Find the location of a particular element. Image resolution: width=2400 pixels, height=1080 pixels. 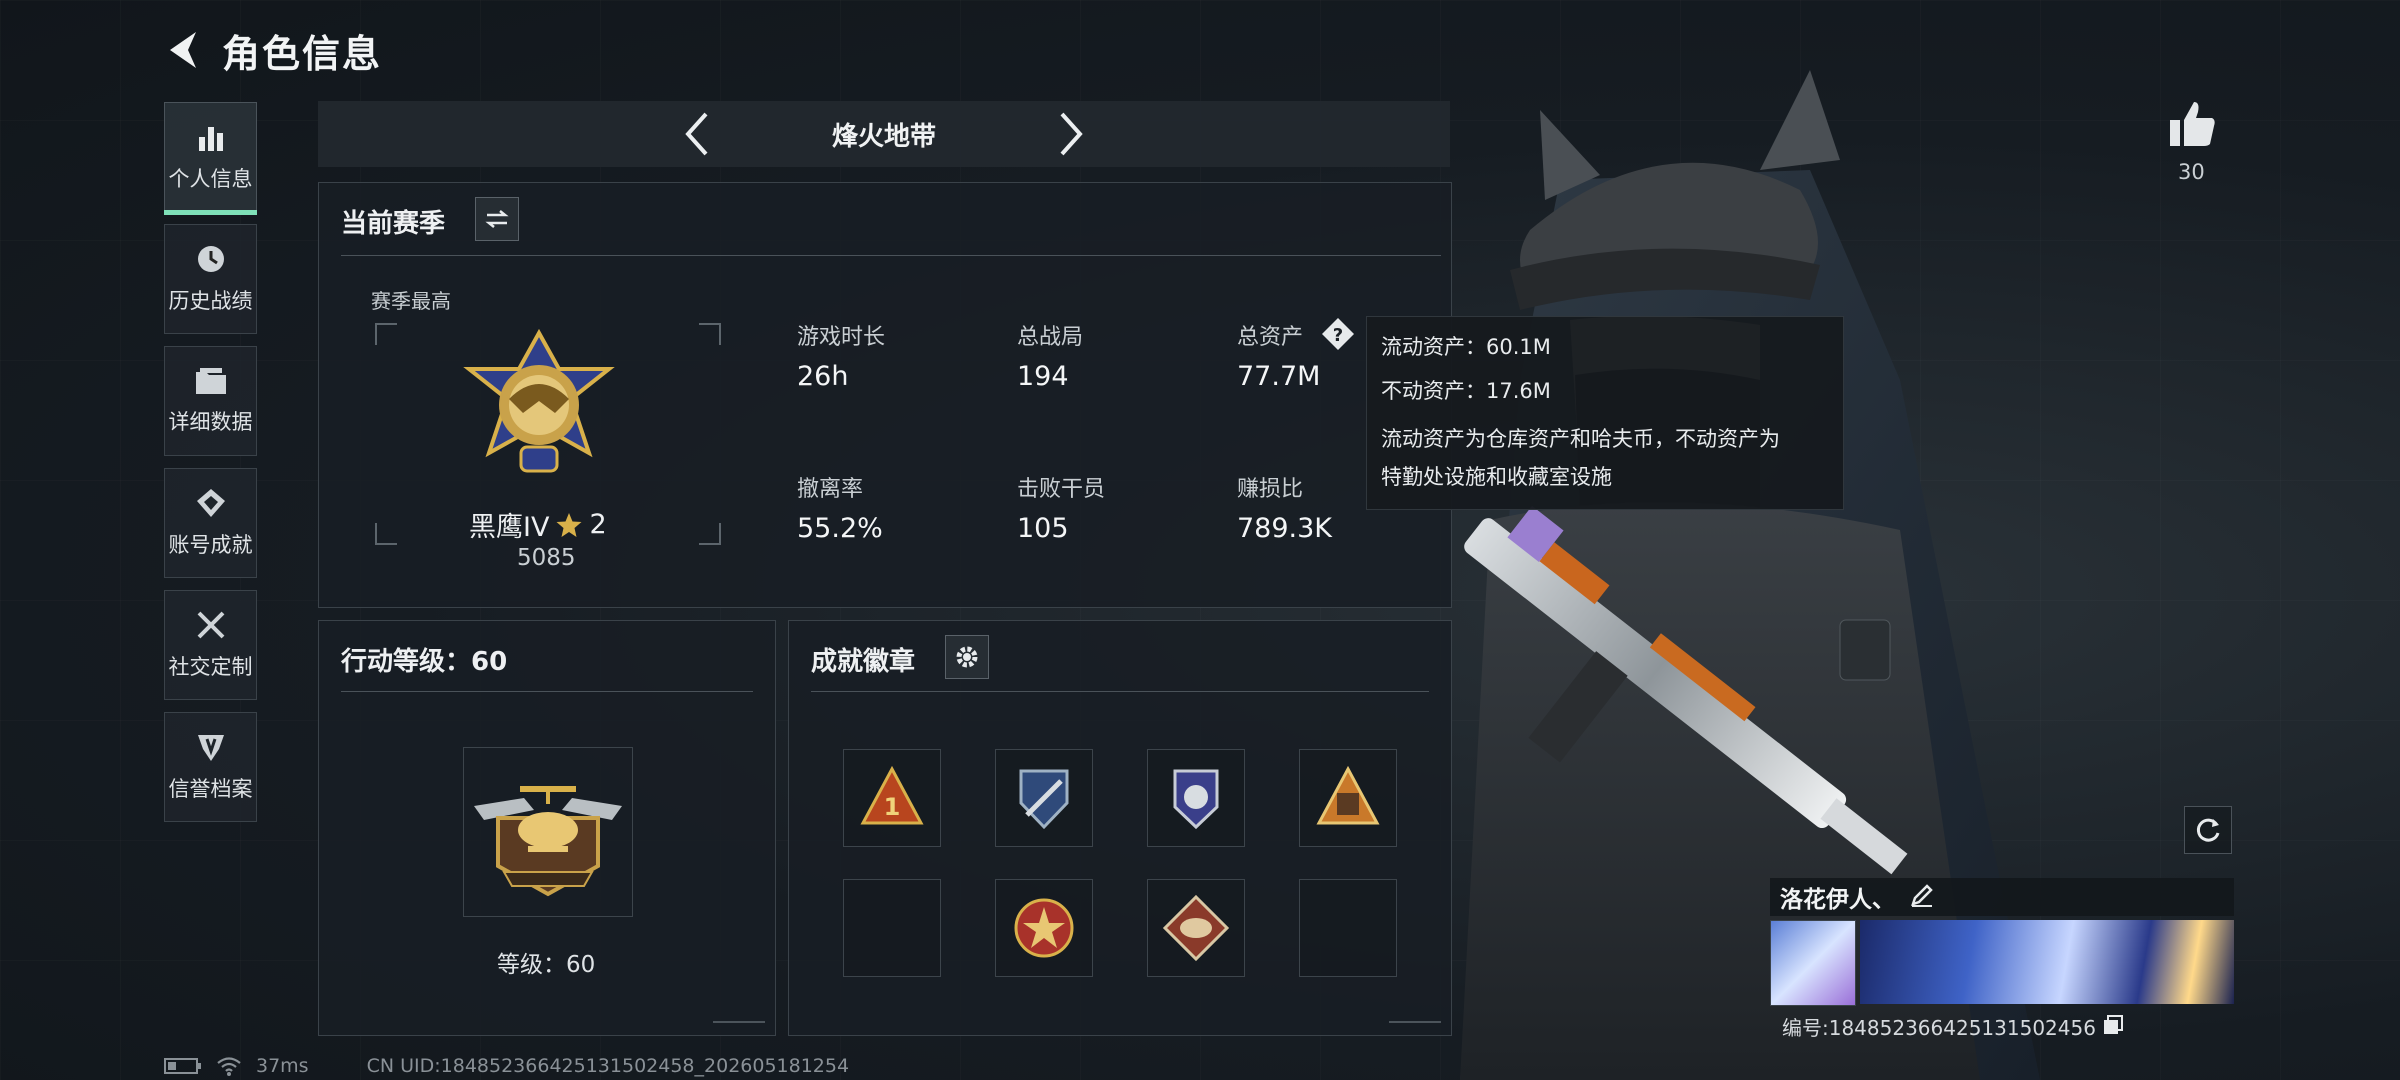

sidebar-item-label: 社交定制 is located at coordinates (210, 667).